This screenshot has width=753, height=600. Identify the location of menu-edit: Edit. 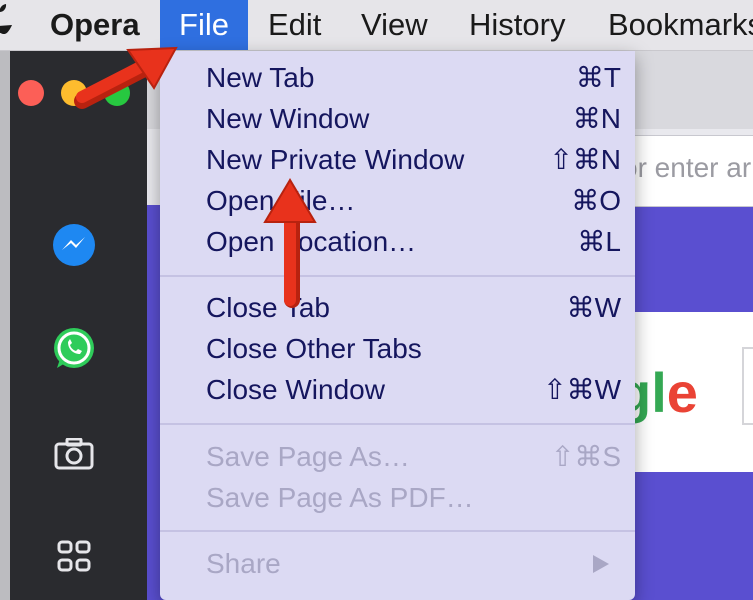
(294, 25).